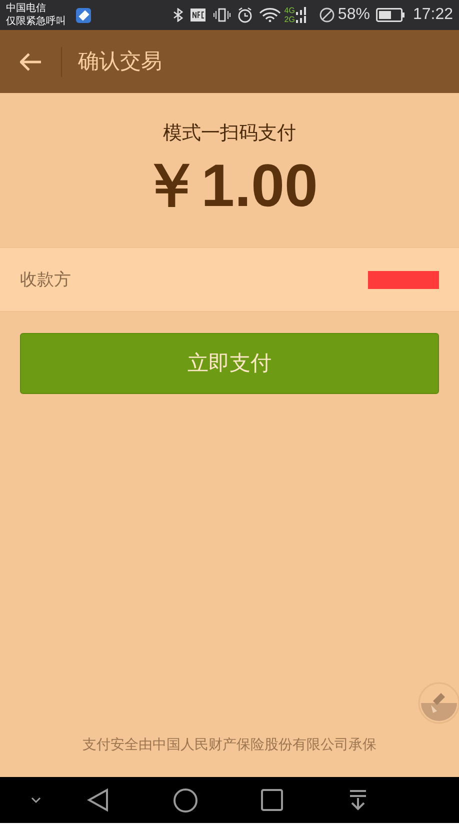 This screenshot has width=459, height=827. I want to click on network-type: 4G, so click(289, 10).